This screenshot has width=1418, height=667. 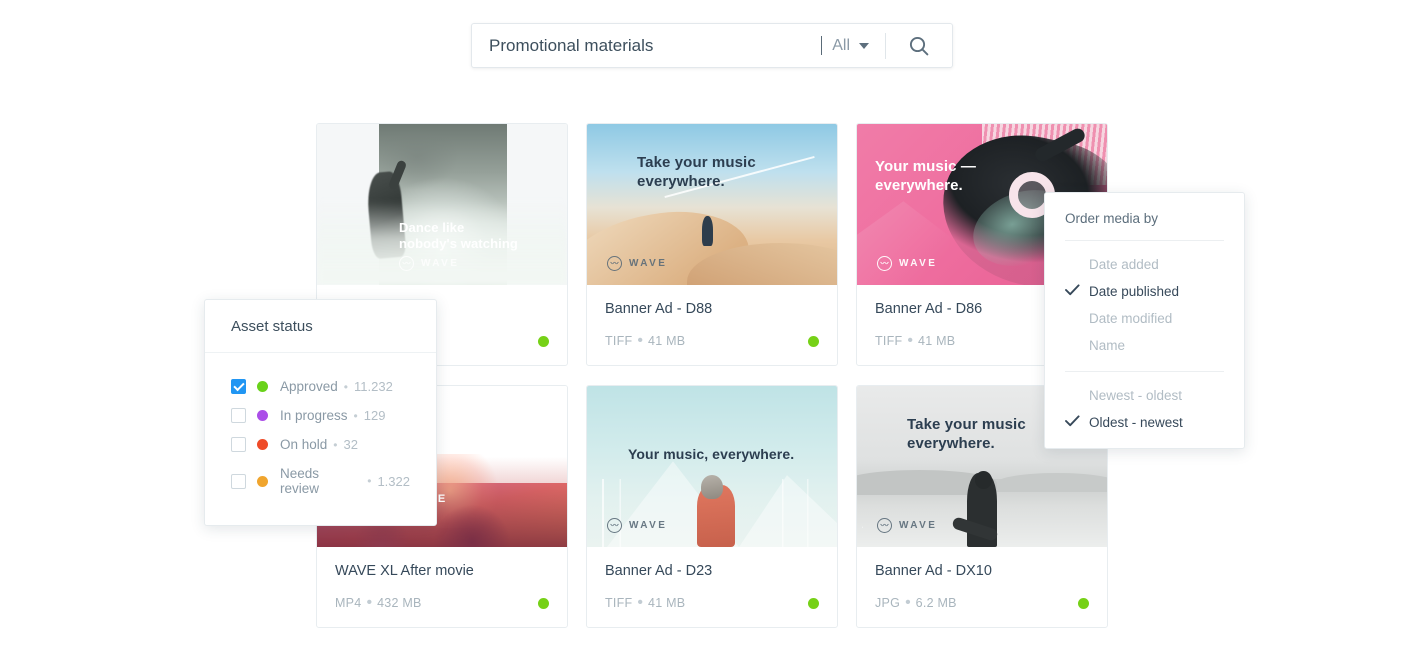 I want to click on status-count: 129, so click(x=374, y=415).